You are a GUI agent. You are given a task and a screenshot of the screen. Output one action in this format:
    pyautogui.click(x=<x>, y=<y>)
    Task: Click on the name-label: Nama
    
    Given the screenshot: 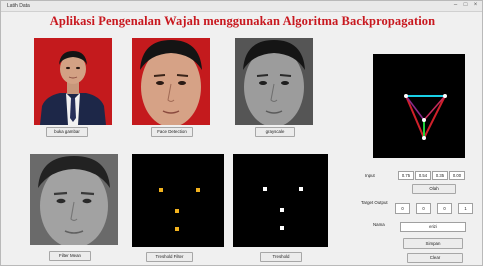 What is the action you would take?
    pyautogui.click(x=379, y=224)
    